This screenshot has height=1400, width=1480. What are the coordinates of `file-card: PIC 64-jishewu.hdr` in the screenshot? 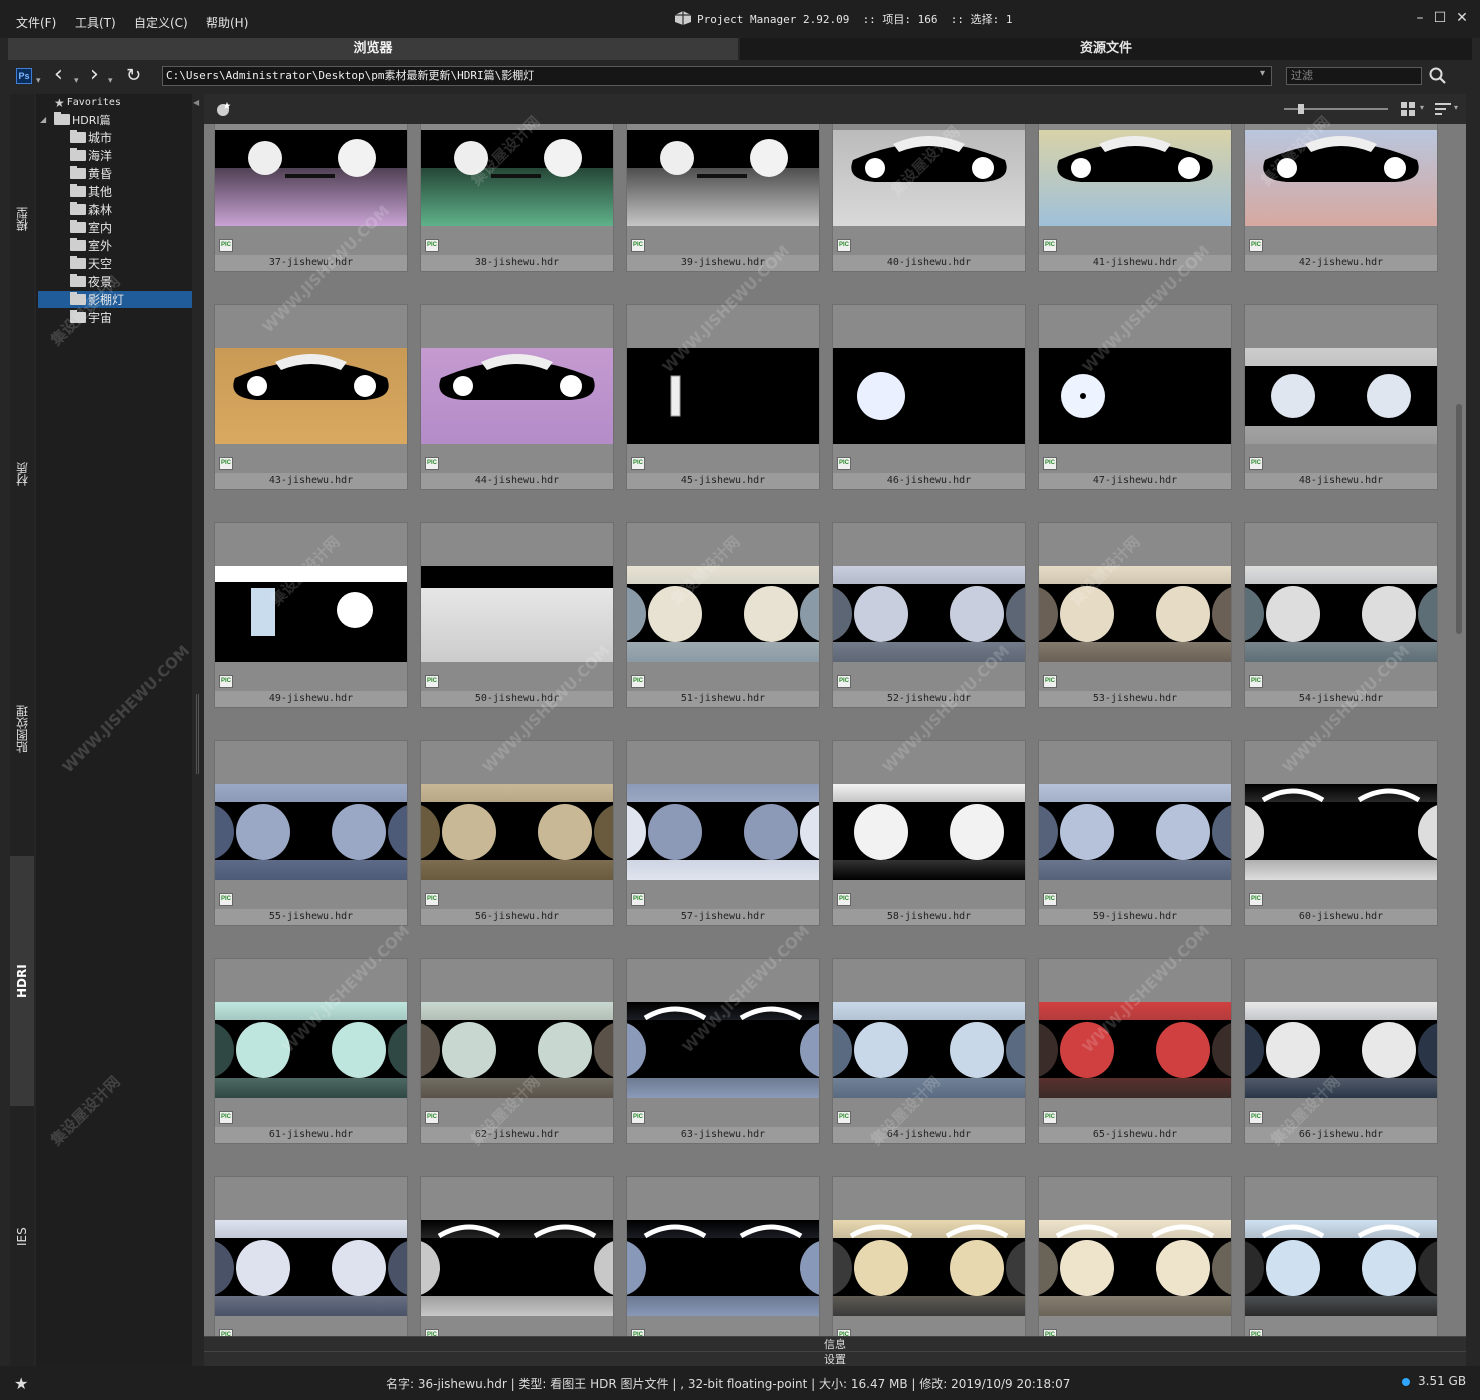 It's located at (929, 1051).